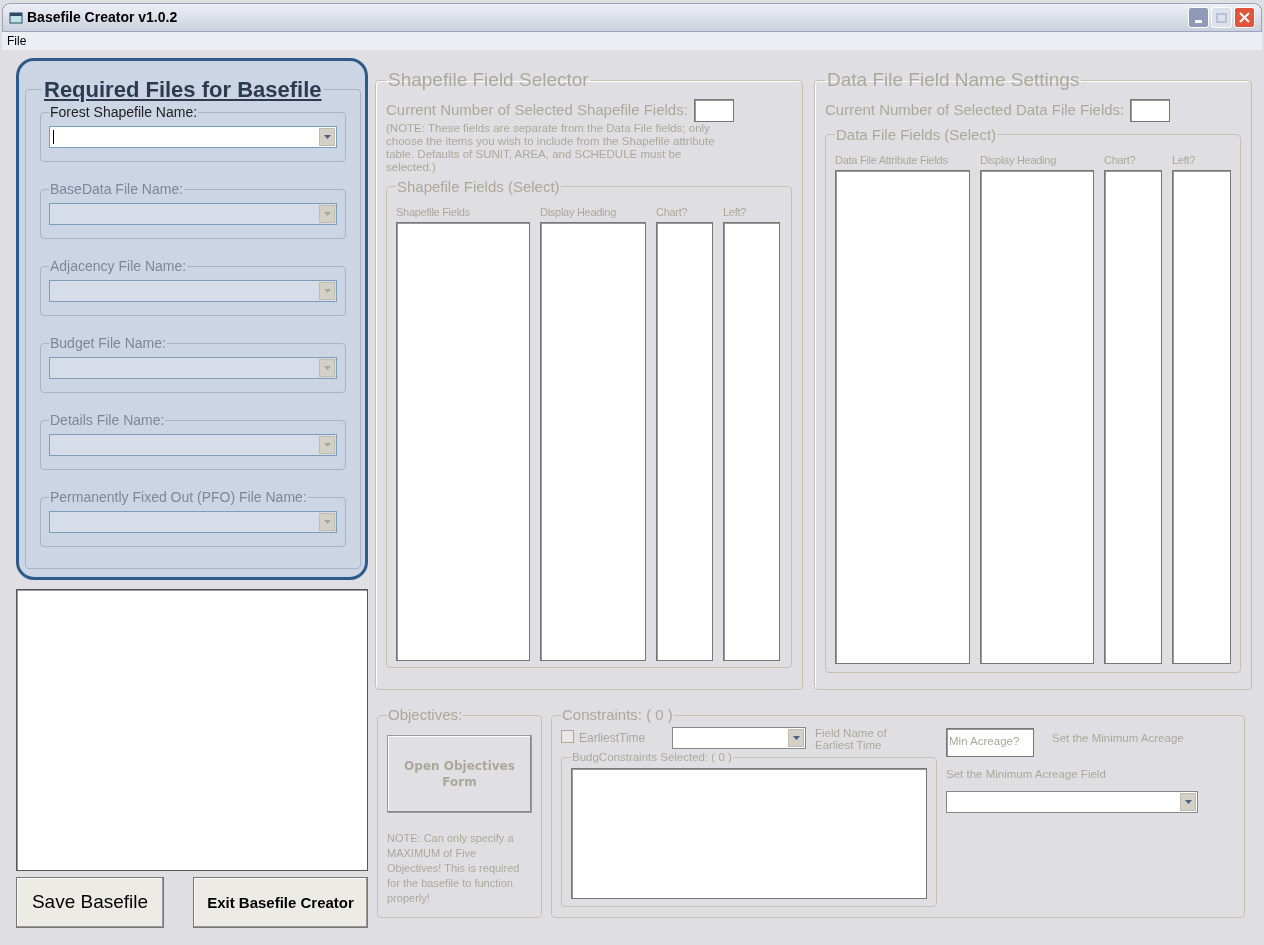 This screenshot has height=945, width=1264. I want to click on note-text: NOTE: Can only specify a MAXIMUM of Five Objectives! This is required for the basefile to function properly!, so click(454, 868).